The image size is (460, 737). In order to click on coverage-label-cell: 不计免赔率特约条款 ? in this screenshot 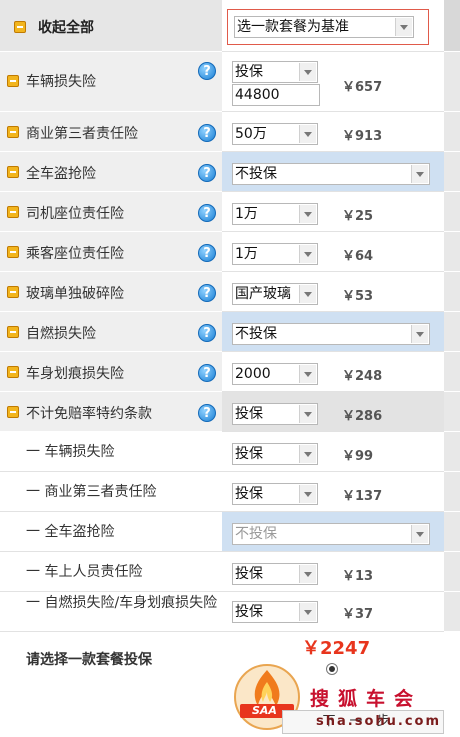, I will do `click(111, 412)`.